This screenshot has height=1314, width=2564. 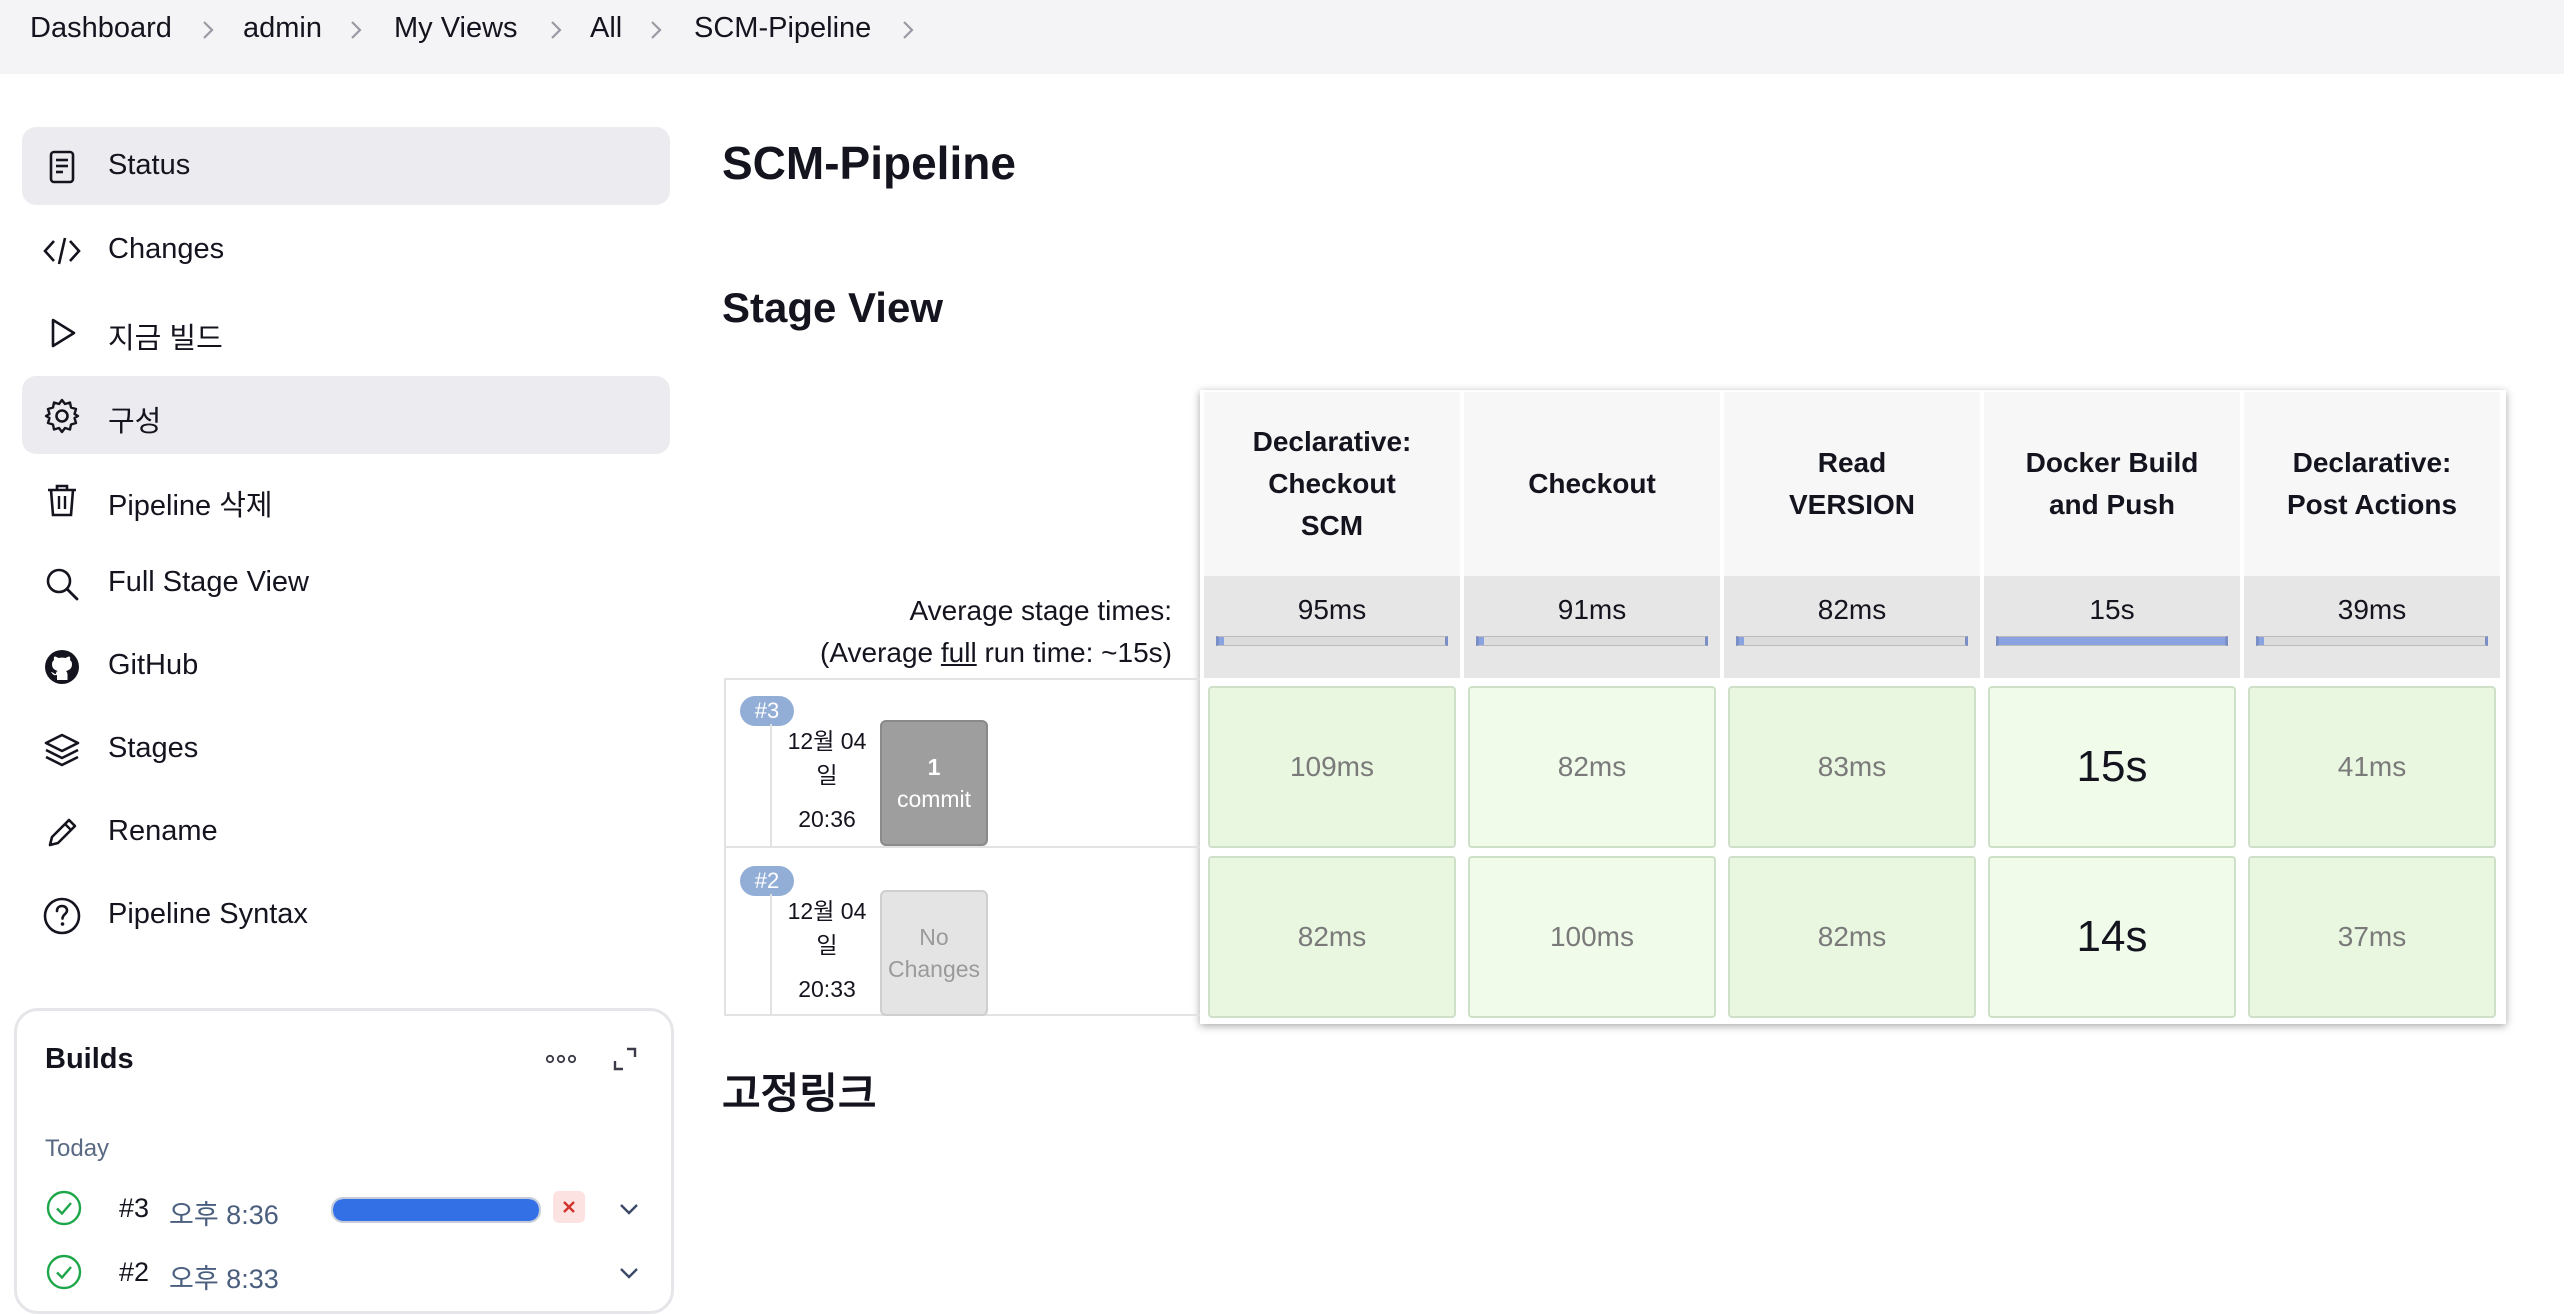 I want to click on build-date: 12월 04 일 20:33, so click(x=826, y=954).